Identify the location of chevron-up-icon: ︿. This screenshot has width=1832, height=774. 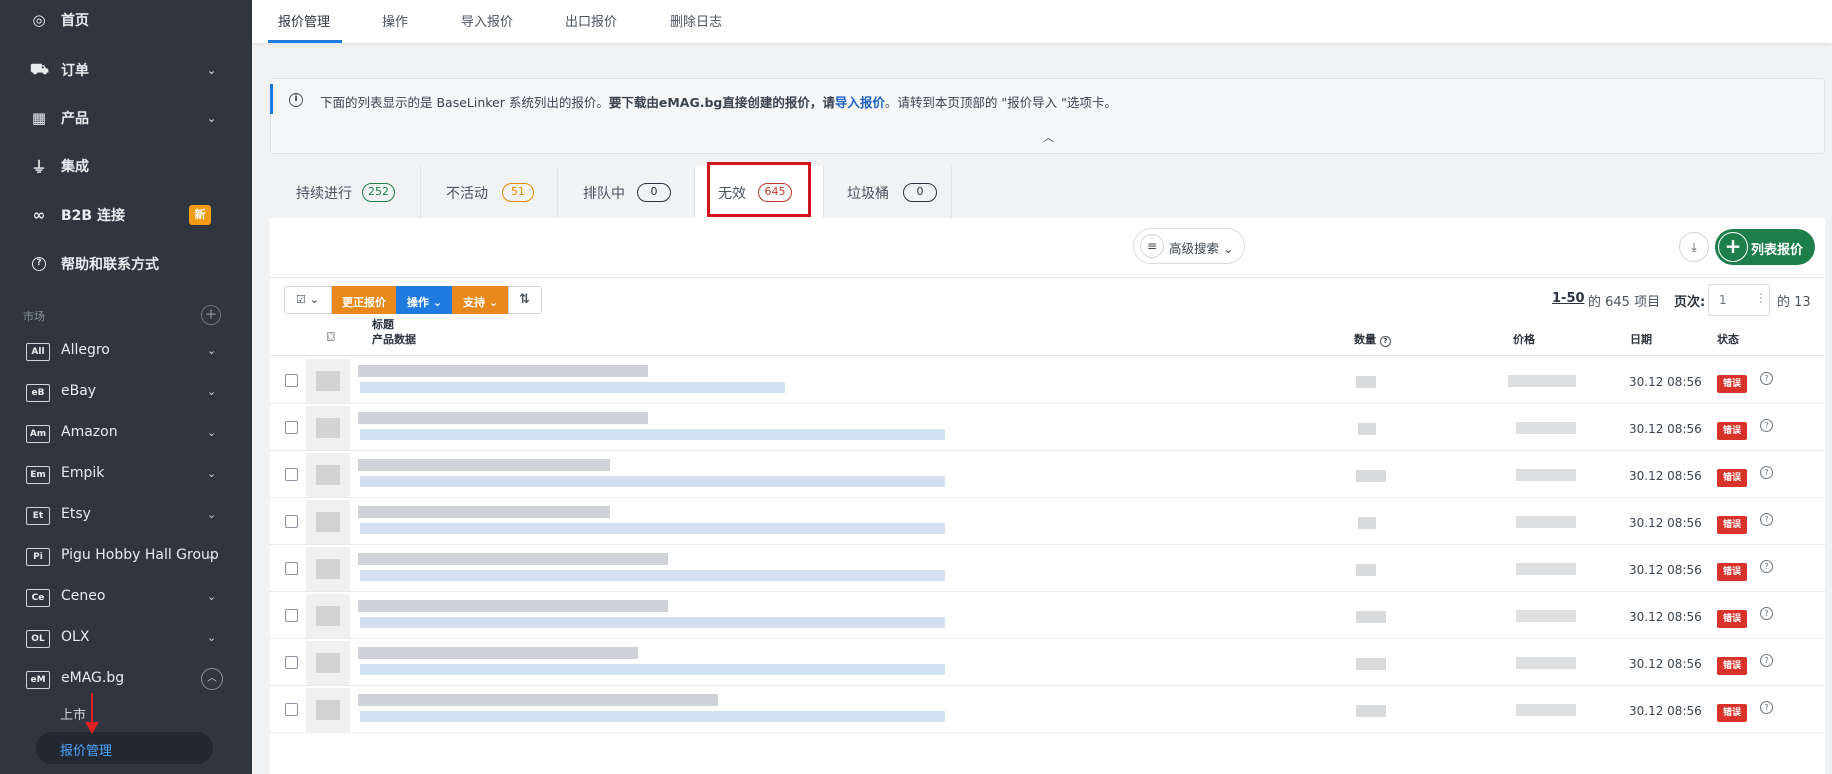
(212, 679).